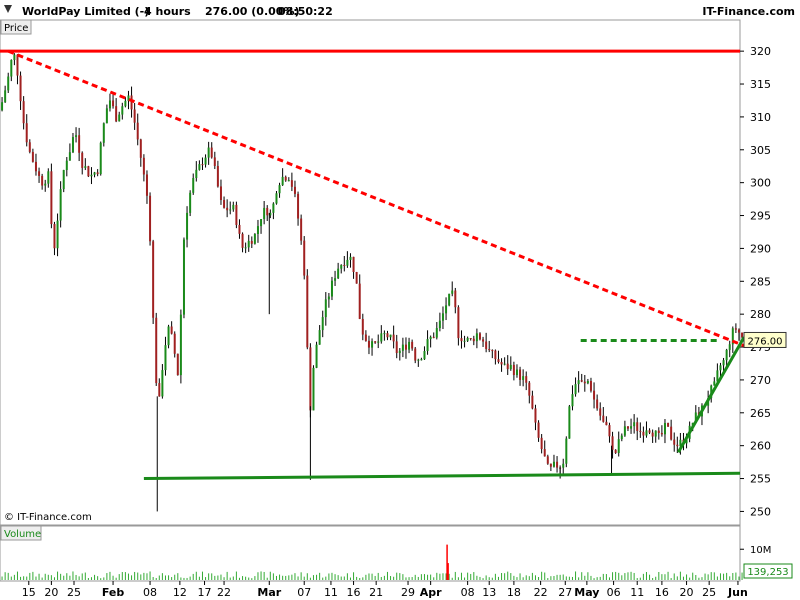  What do you see at coordinates (113, 592) in the screenshot?
I see `time-tick-label: Feb` at bounding box center [113, 592].